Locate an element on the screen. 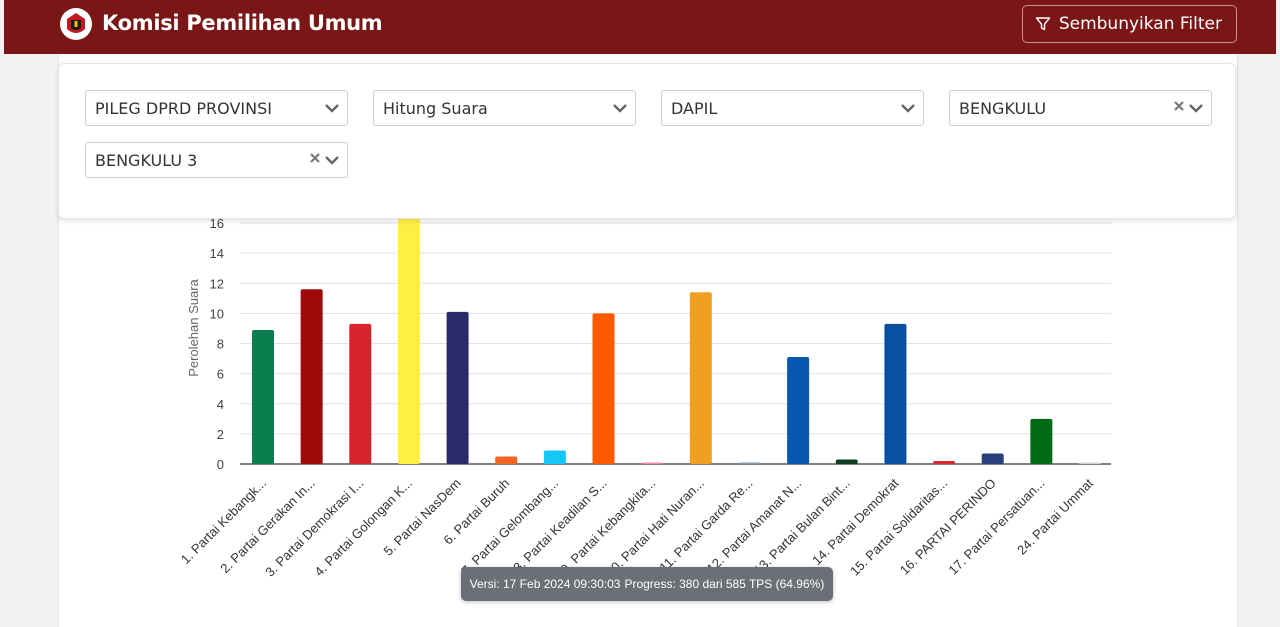  y-tick-label: 4 is located at coordinates (220, 404).